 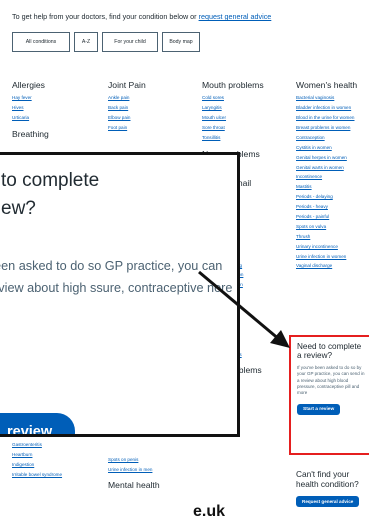 What do you see at coordinates (332, 118) in the screenshot?
I see `condition-link: Blood in the urine for women` at bounding box center [332, 118].